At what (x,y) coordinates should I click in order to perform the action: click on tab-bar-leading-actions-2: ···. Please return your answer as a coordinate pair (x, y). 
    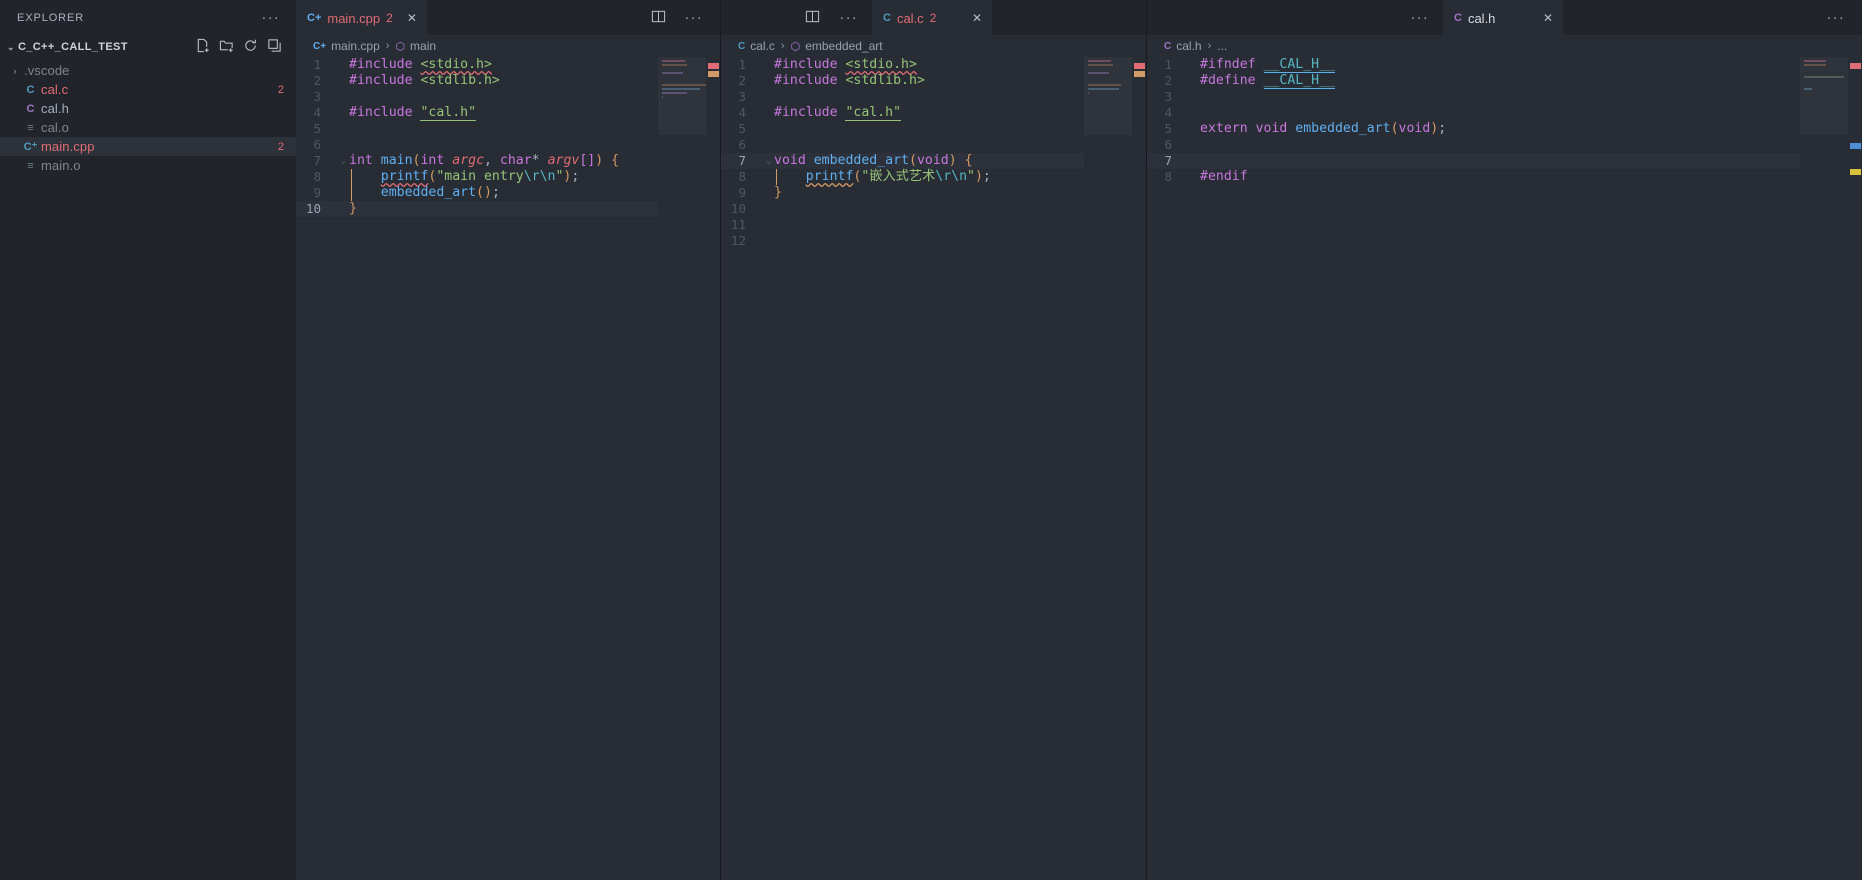
    Looking at the image, I should click on (796, 17).